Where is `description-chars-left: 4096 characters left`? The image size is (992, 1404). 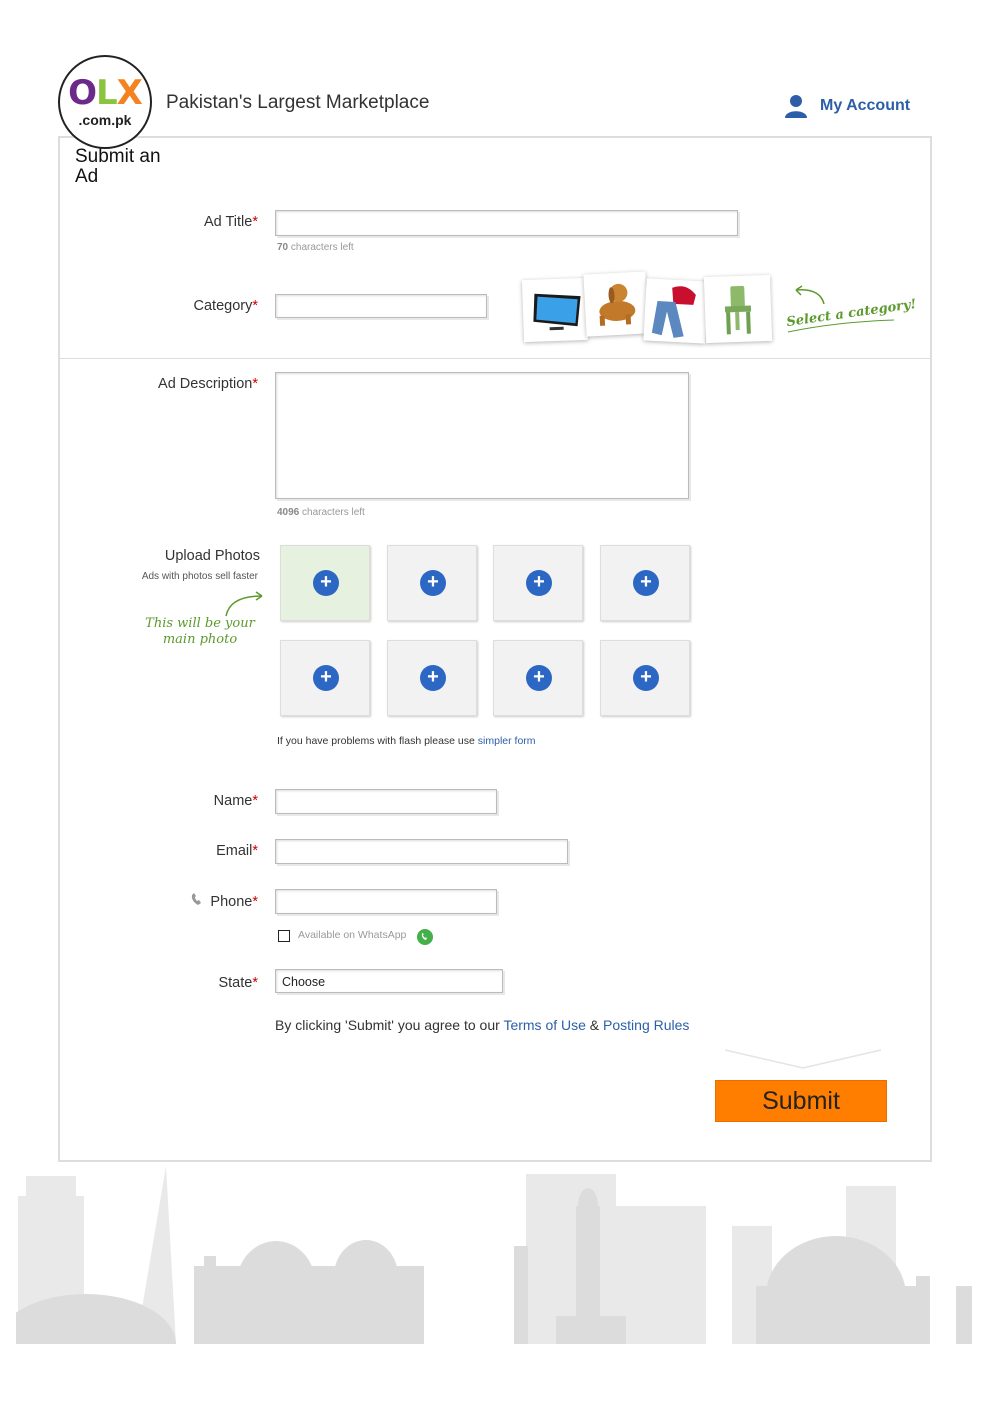 description-chars-left: 4096 characters left is located at coordinates (321, 512).